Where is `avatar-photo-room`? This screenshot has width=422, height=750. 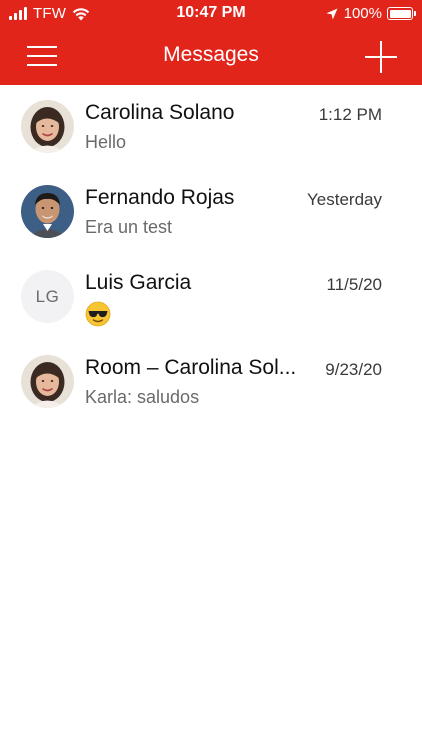
avatar-photo-room is located at coordinates (47, 381).